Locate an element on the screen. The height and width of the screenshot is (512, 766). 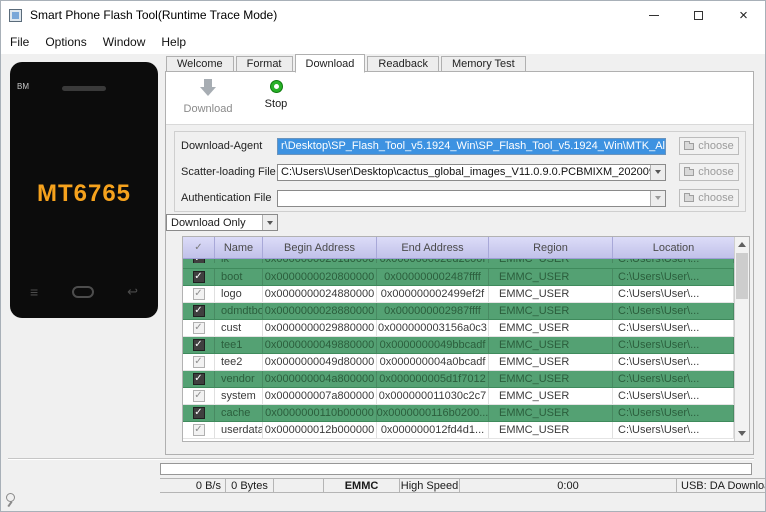
status-segment: 0 B/s is located at coordinates (193, 485).